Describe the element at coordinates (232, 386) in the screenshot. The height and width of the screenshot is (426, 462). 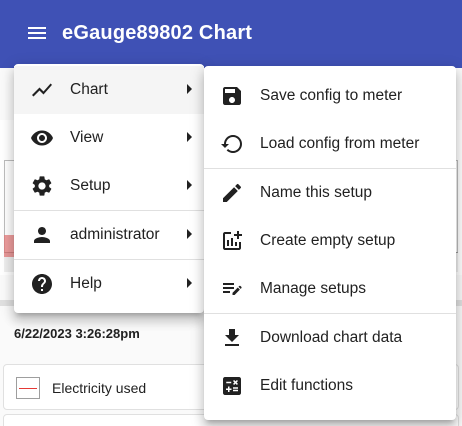
I see `calculator-icon` at that location.